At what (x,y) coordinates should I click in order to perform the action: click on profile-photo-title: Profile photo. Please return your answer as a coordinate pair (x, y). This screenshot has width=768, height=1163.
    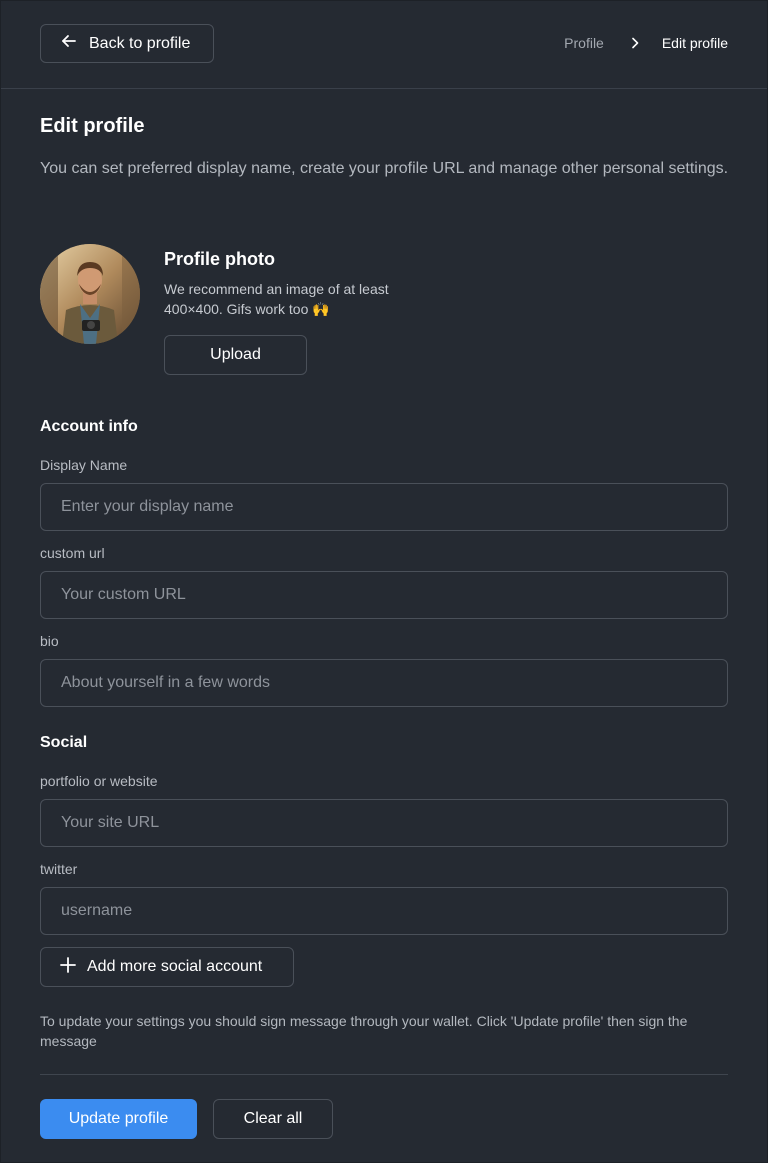
    Looking at the image, I should click on (219, 259).